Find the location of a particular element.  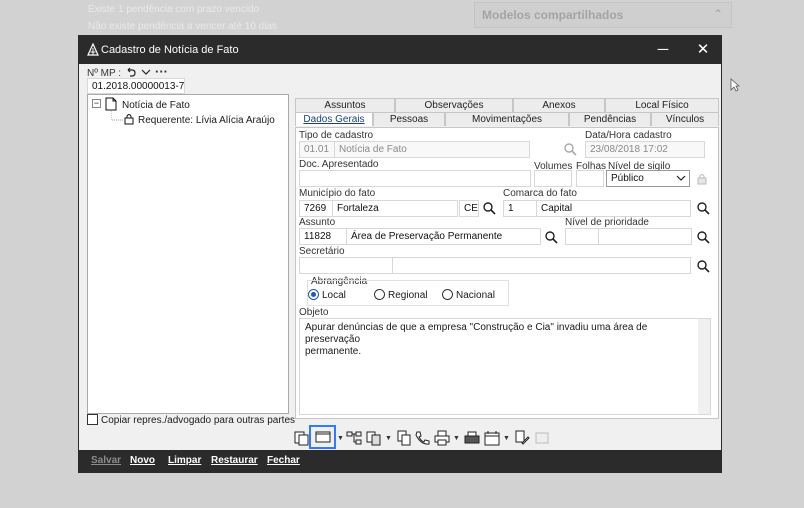

radio-regional-label: Regional is located at coordinates (408, 295).